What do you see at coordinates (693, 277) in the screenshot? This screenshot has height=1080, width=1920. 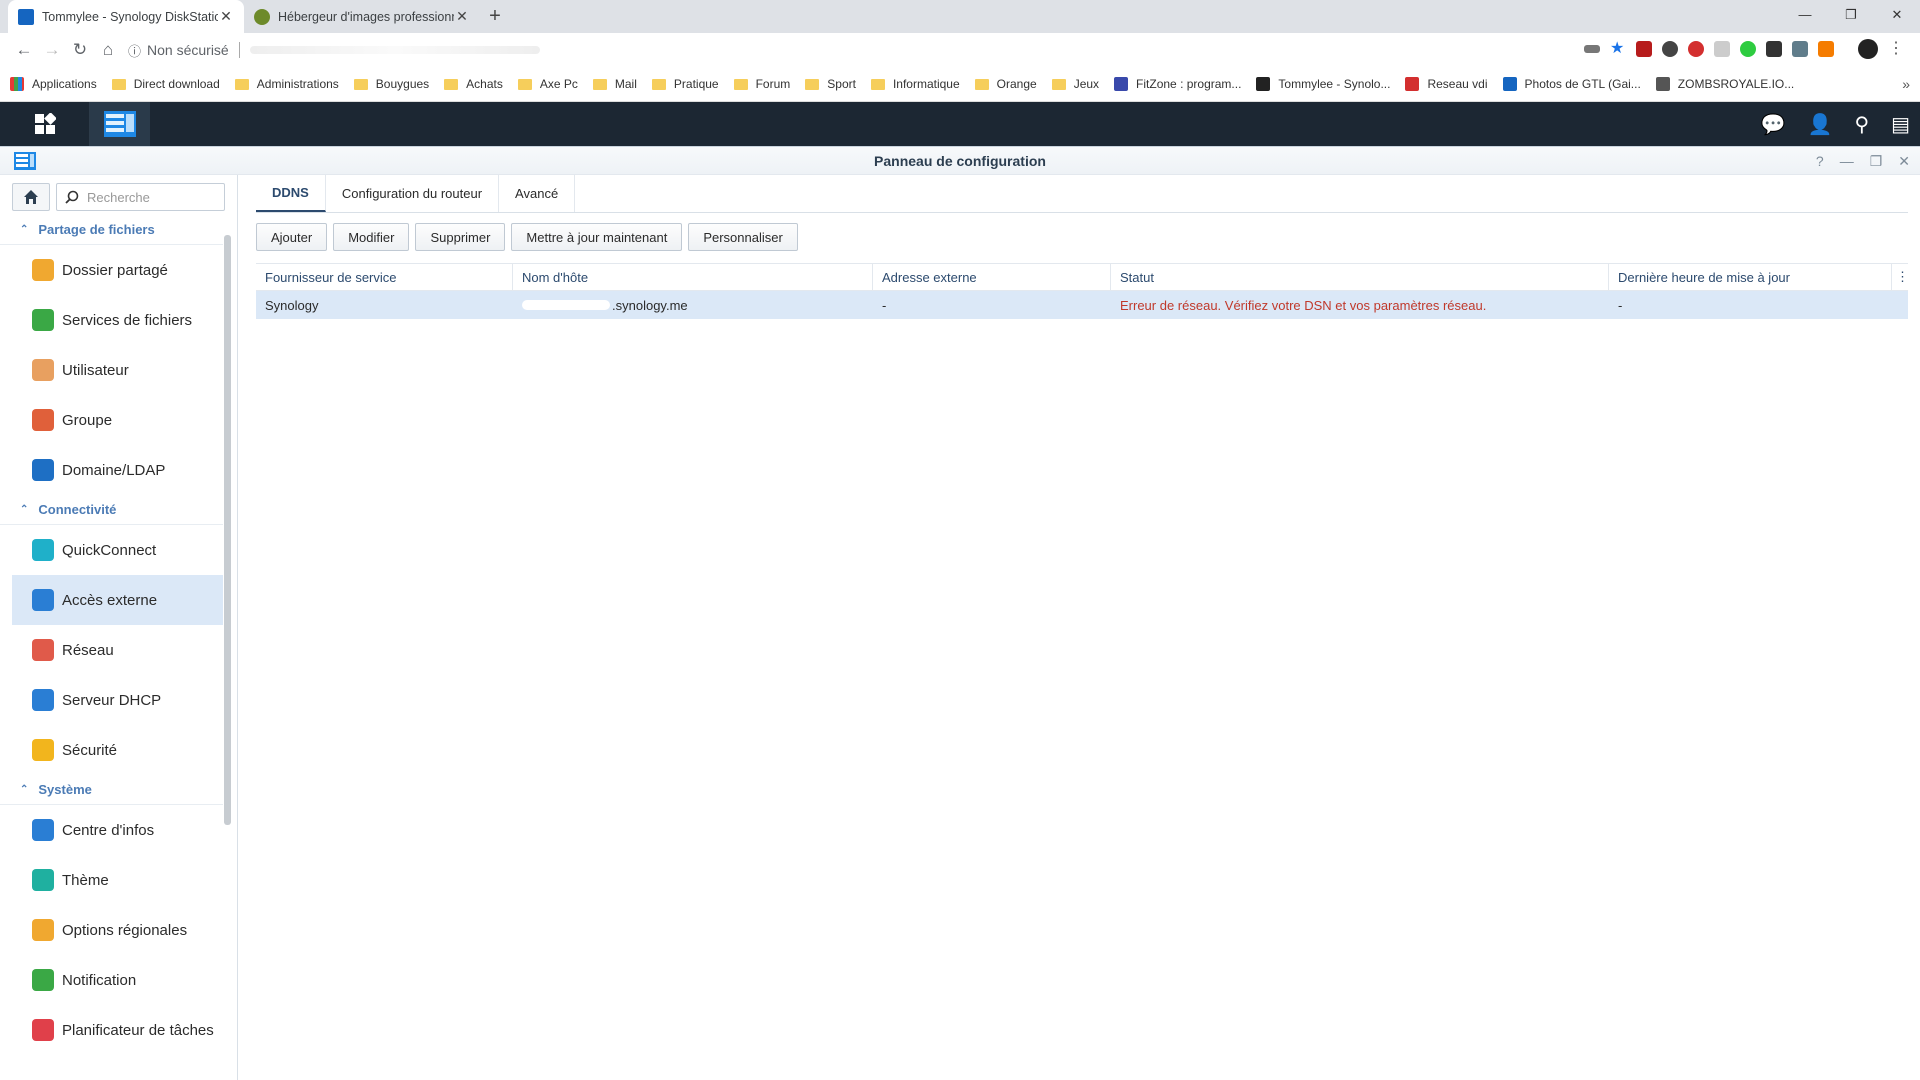 I see `column-header-hostname: Nom d'hôte` at bounding box center [693, 277].